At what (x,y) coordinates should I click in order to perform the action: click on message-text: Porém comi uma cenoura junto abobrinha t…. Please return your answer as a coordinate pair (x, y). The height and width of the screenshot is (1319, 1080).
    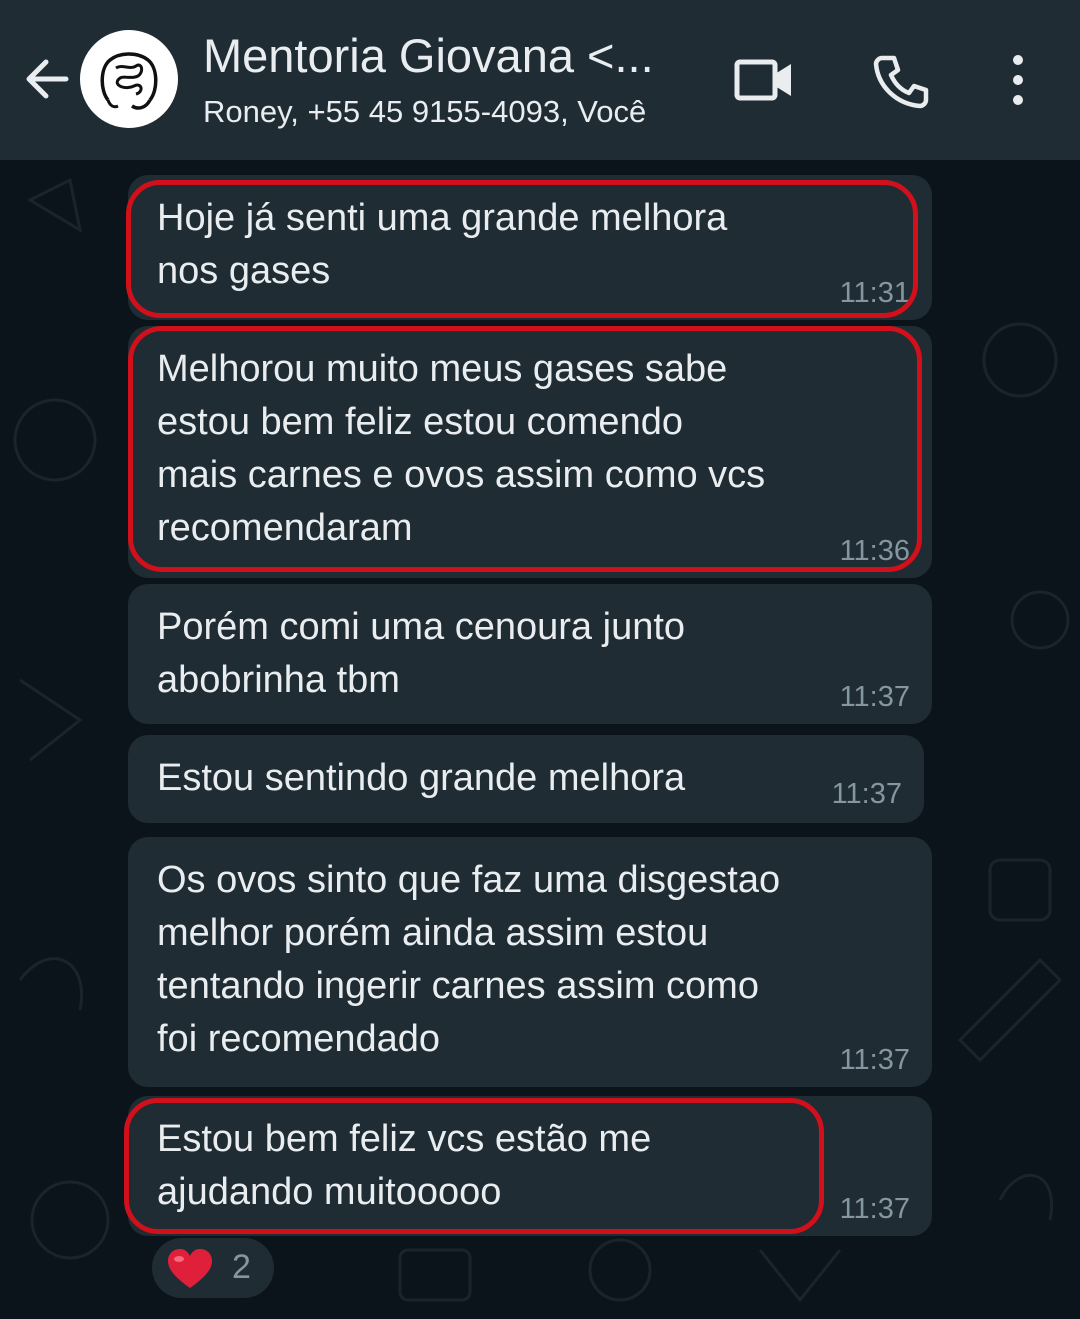
    Looking at the image, I should click on (421, 653).